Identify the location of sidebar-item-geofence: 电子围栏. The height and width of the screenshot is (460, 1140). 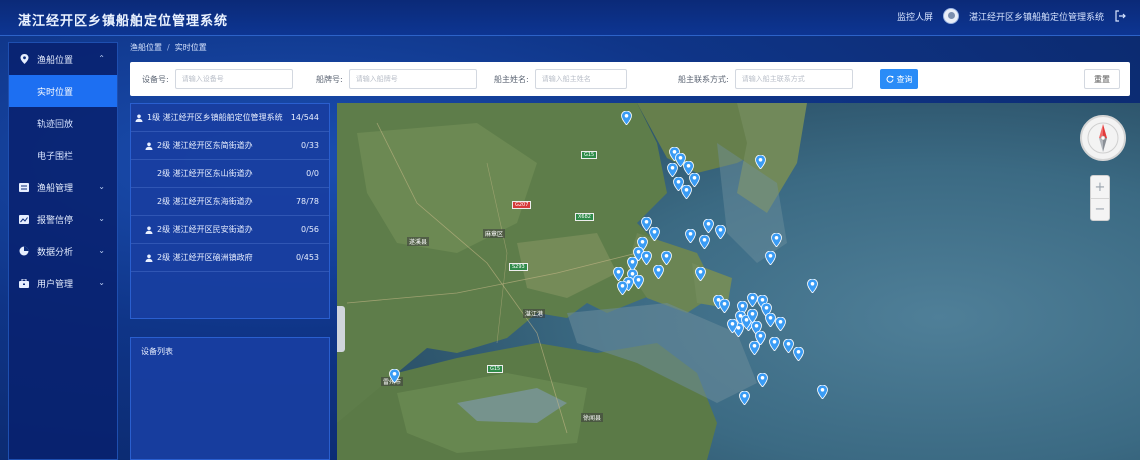
(63, 155).